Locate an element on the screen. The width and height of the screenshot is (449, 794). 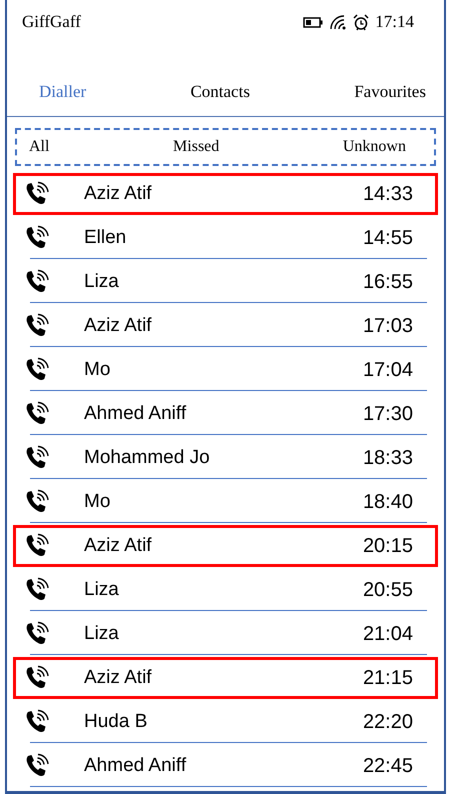
call-row: Ellen 14:55 is located at coordinates (225, 238).